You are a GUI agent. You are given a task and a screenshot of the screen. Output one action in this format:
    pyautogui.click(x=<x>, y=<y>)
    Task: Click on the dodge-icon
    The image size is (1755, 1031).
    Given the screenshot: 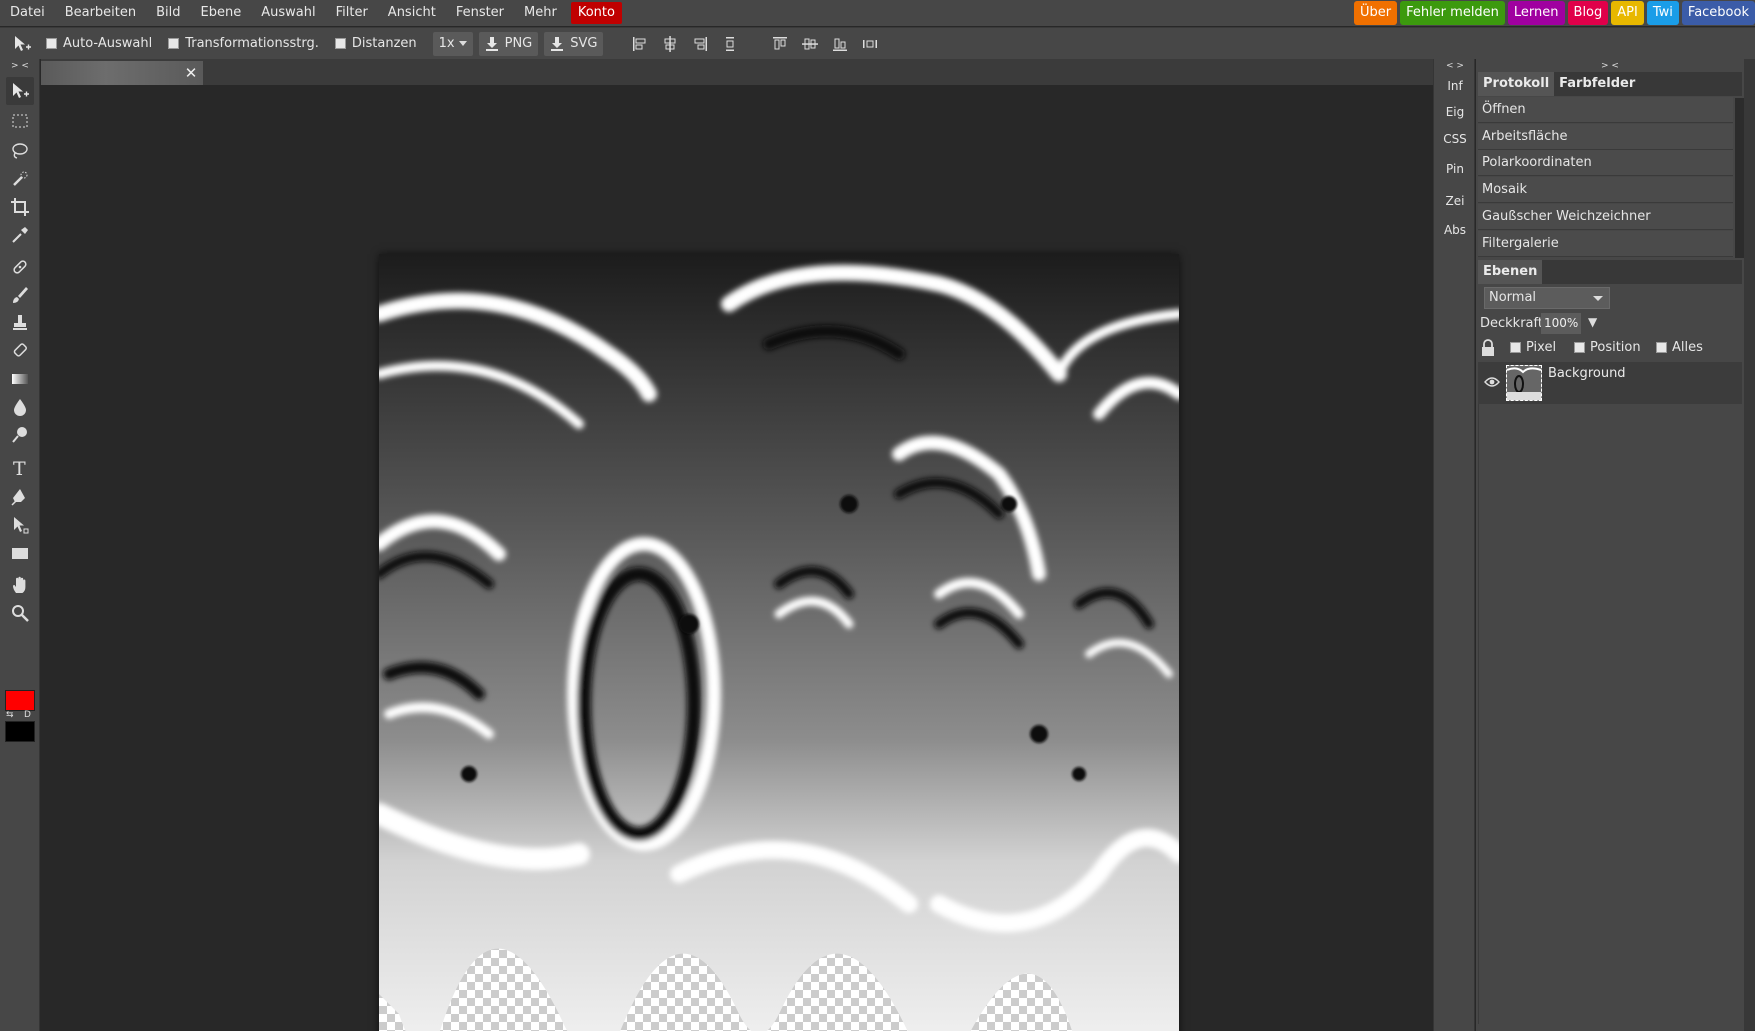 What is the action you would take?
    pyautogui.click(x=20, y=435)
    